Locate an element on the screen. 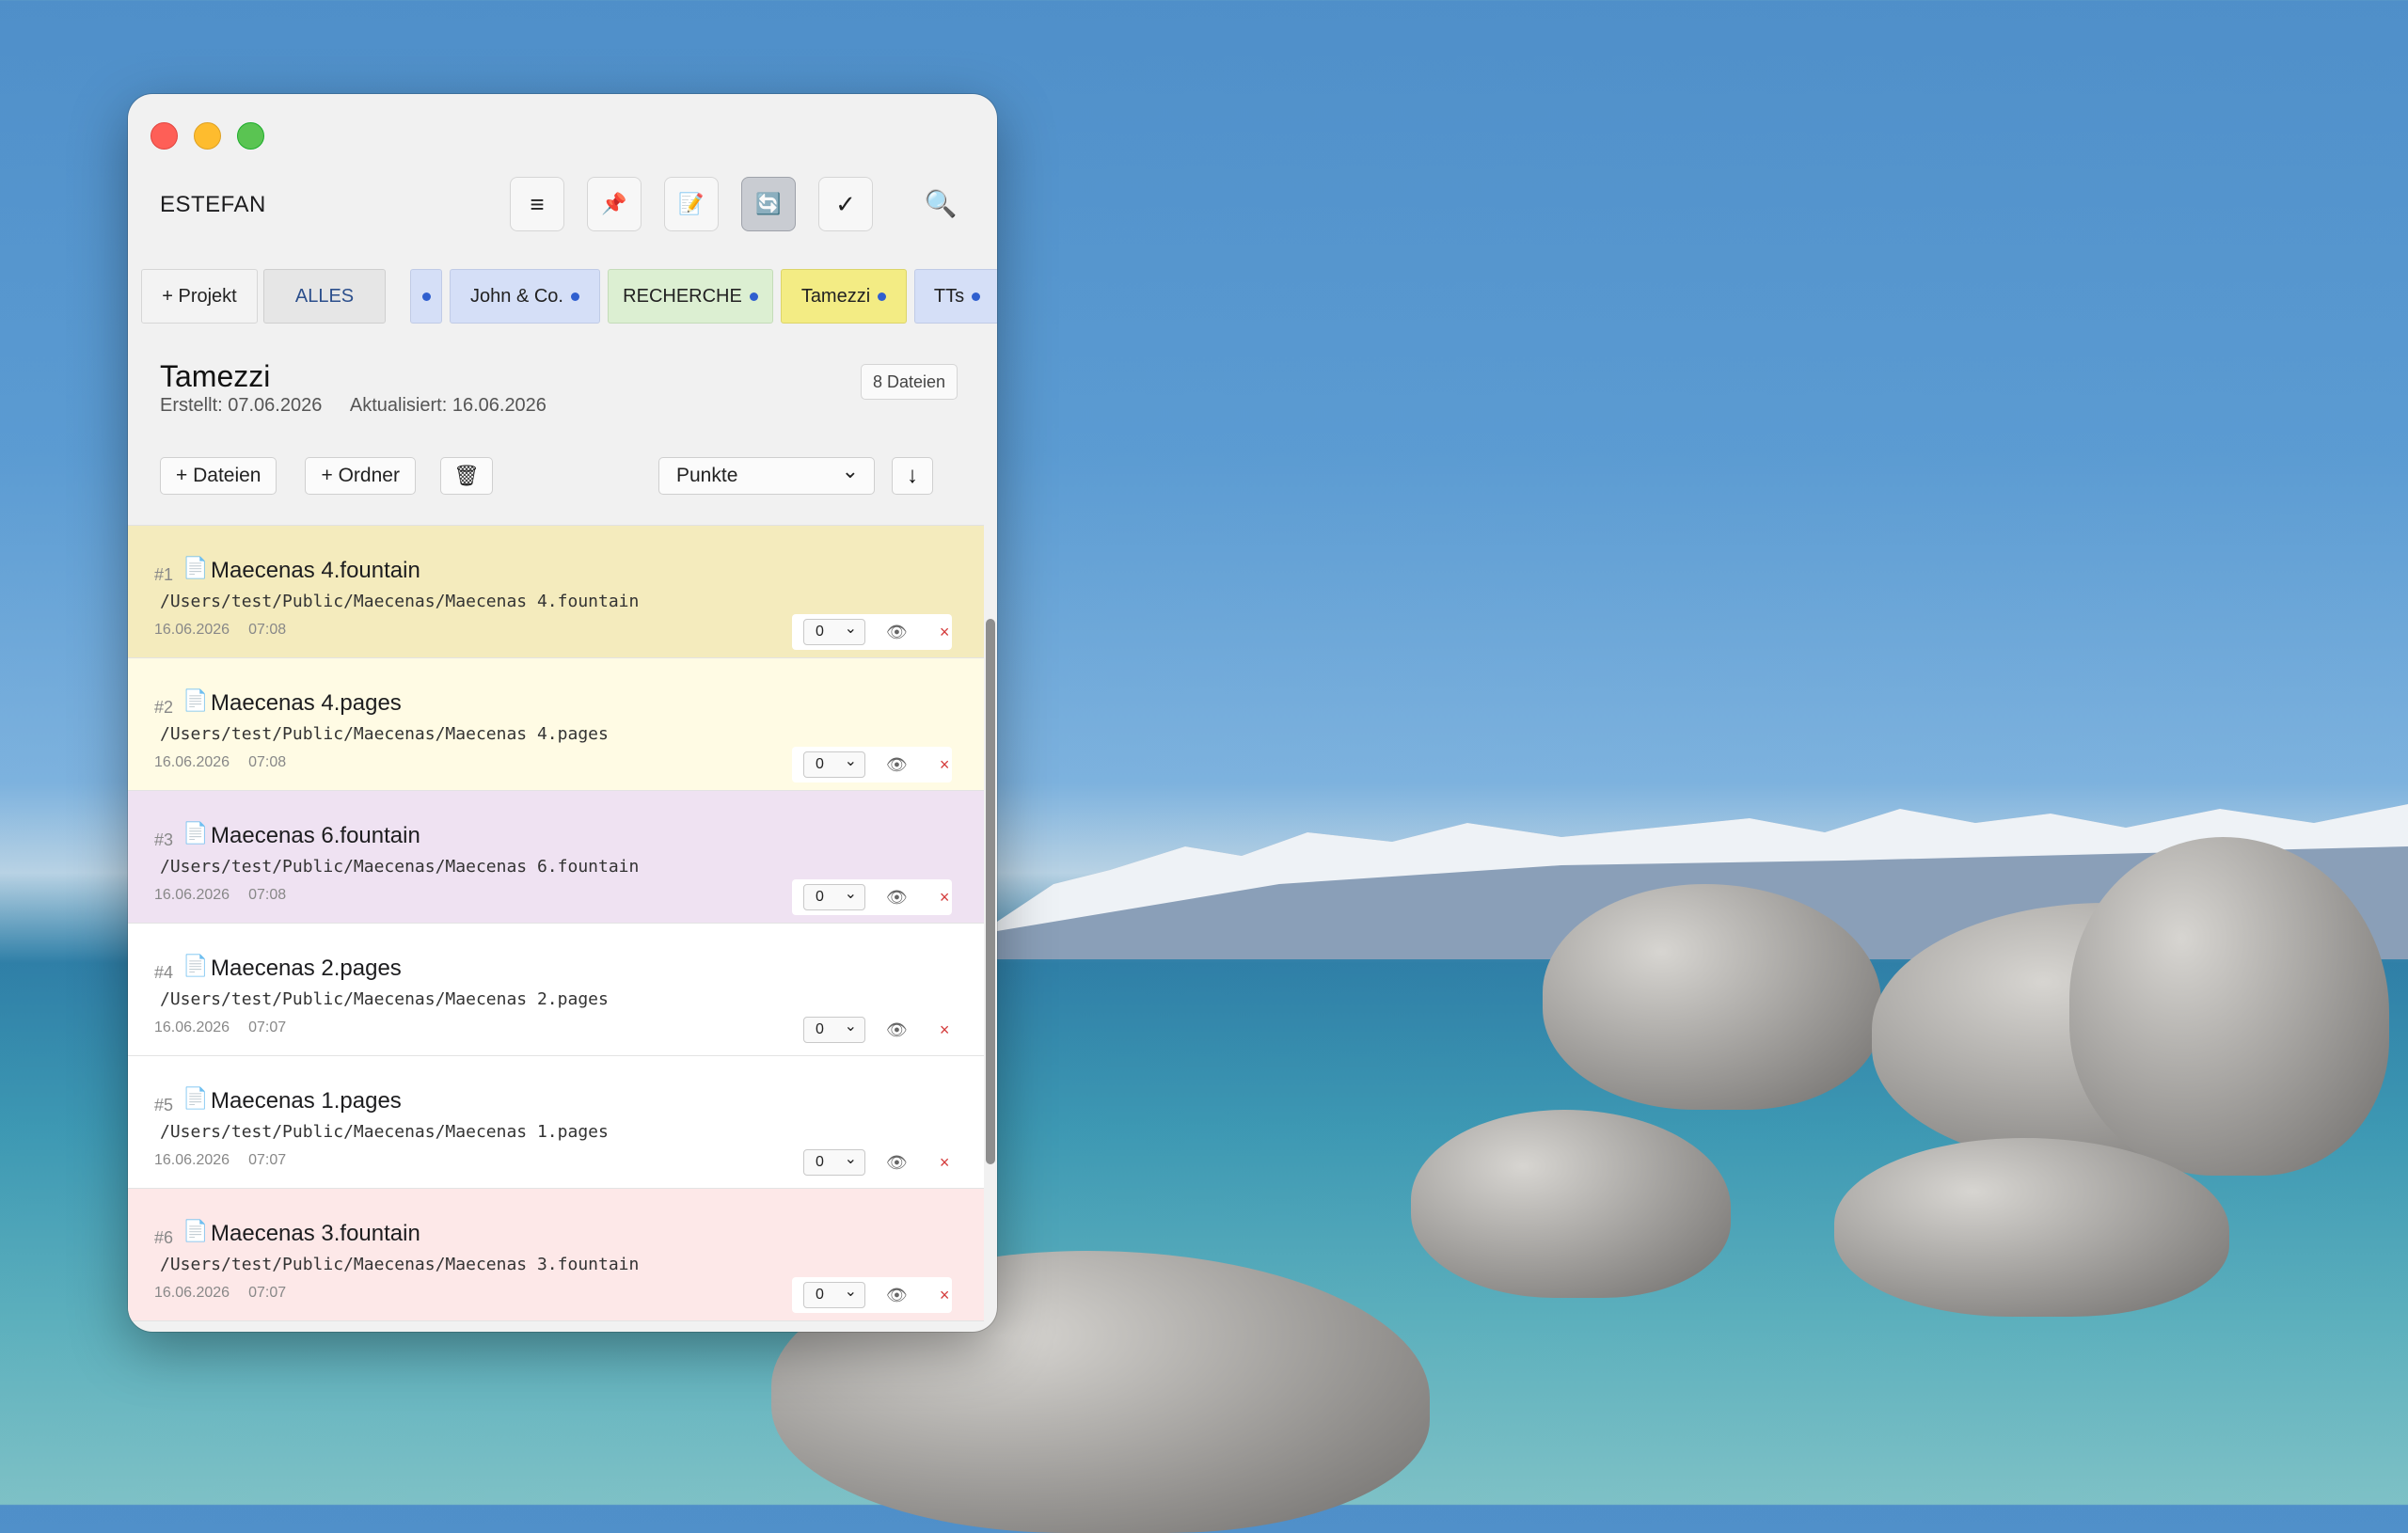 The width and height of the screenshot is (2408, 1533). menu-icon: ≡ is located at coordinates (537, 203).